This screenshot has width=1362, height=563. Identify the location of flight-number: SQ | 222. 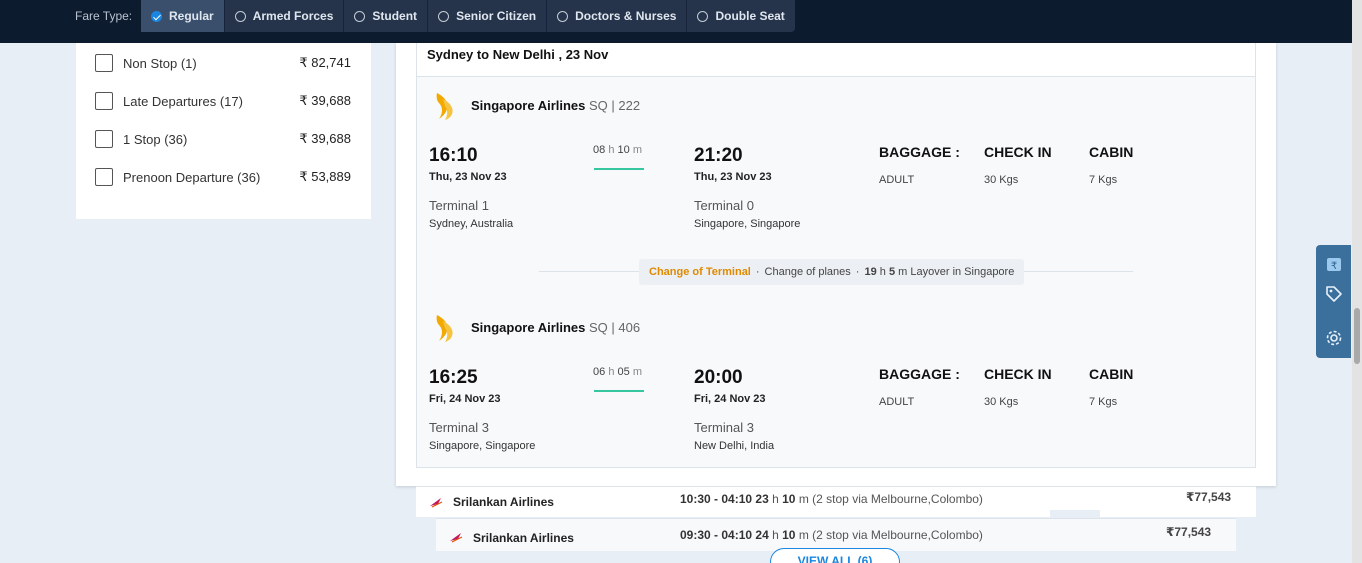
(615, 105).